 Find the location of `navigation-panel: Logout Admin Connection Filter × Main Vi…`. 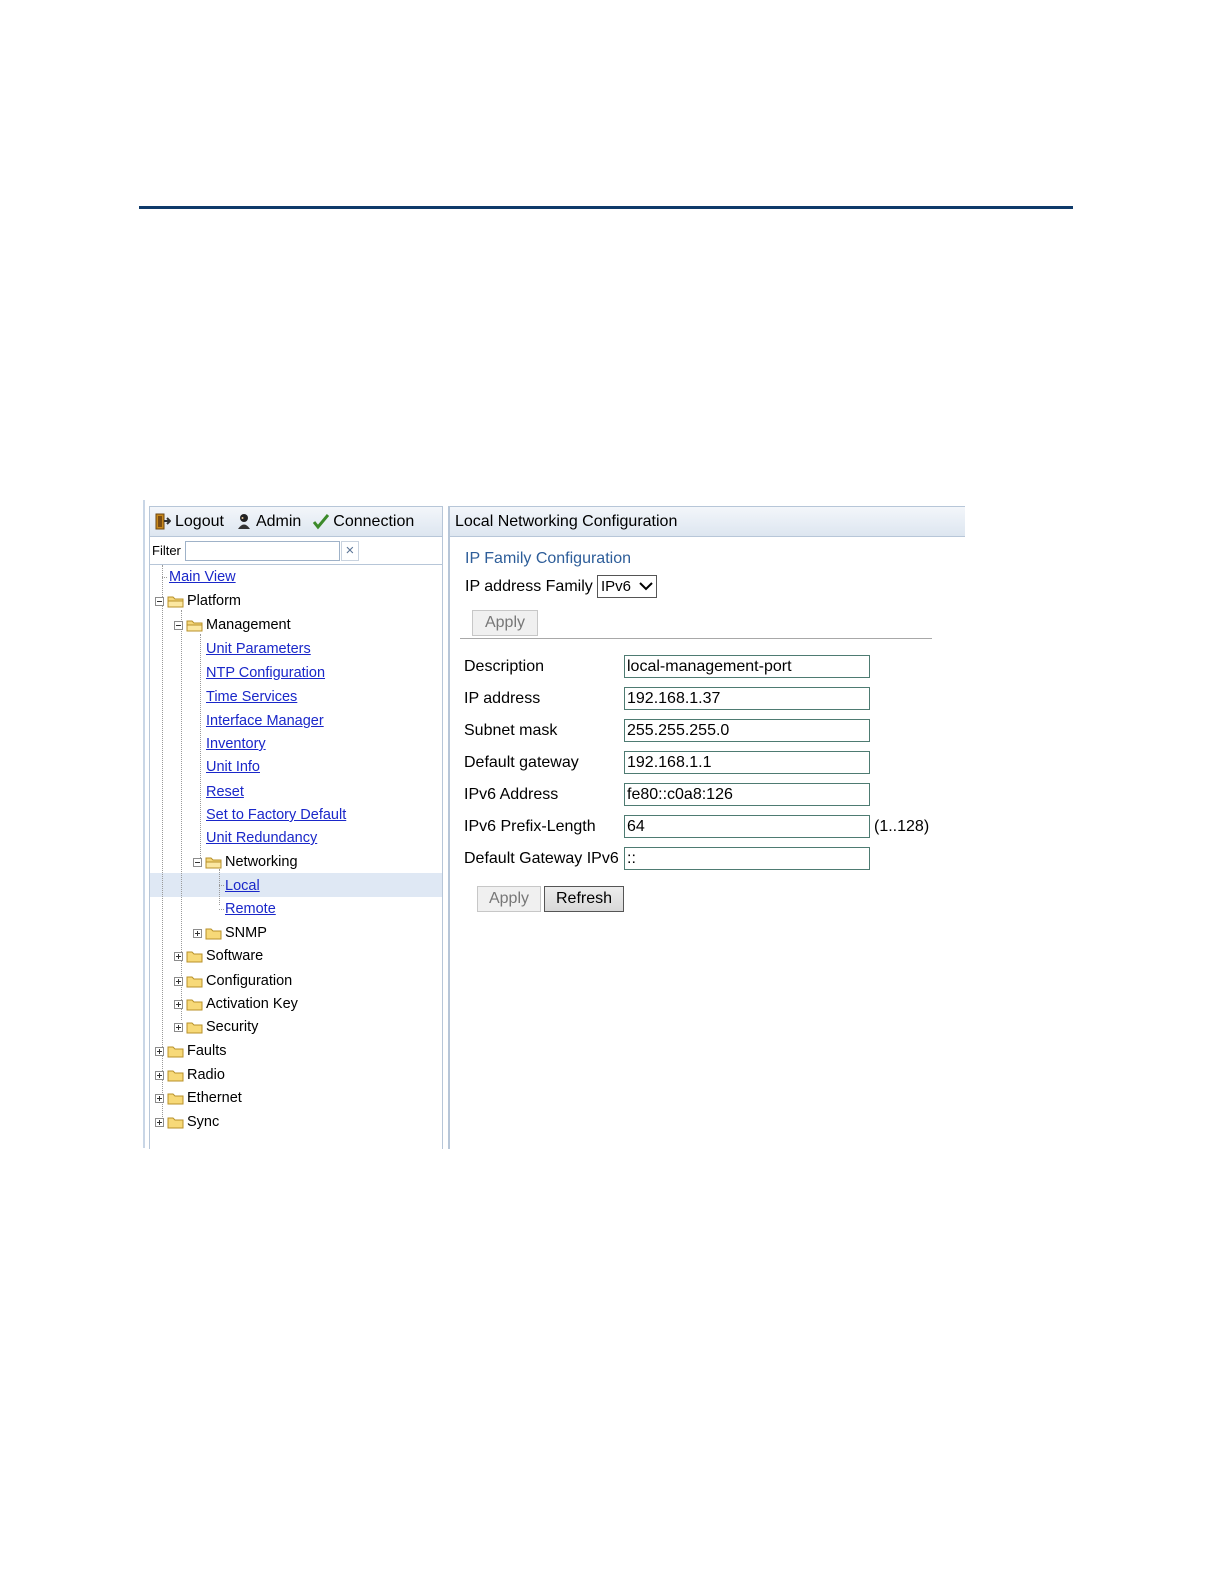

navigation-panel: Logout Admin Connection Filter × Main Vi… is located at coordinates (296, 827).